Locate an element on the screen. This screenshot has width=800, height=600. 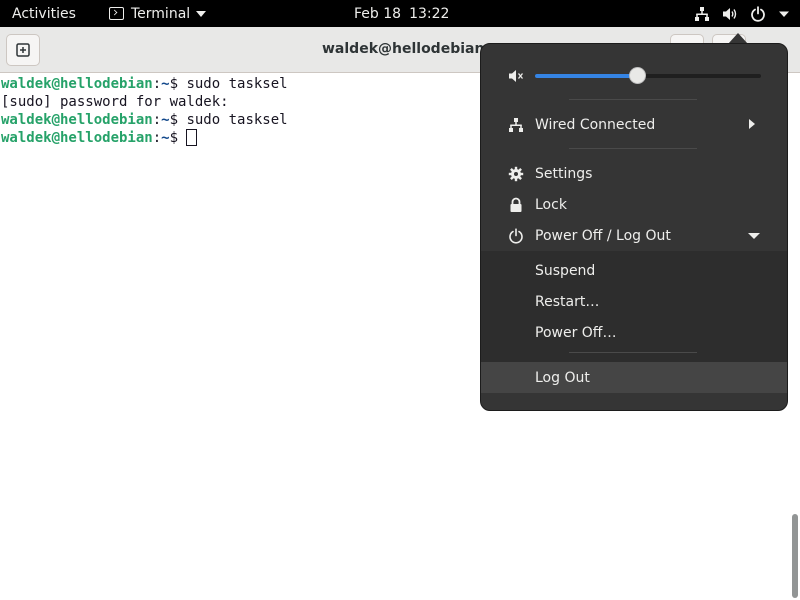
logout-item: Log Out is located at coordinates (634, 377).